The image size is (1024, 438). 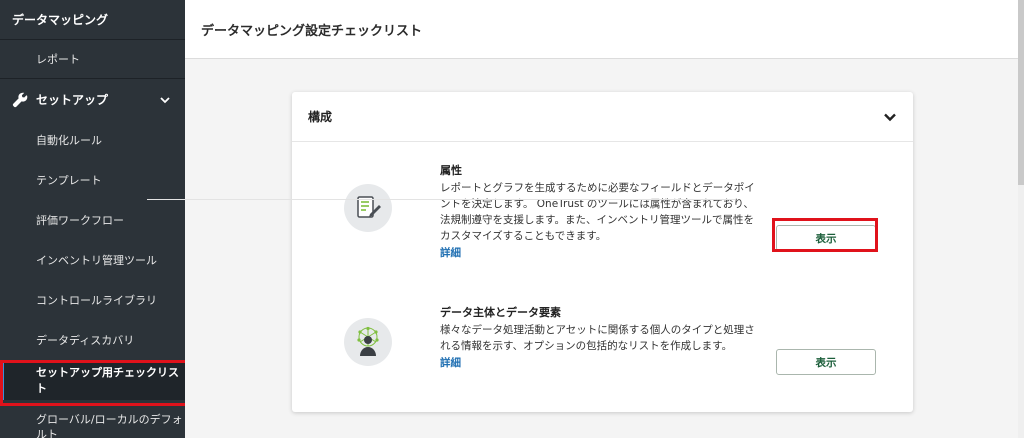 I want to click on row-divider, so click(x=441, y=199).